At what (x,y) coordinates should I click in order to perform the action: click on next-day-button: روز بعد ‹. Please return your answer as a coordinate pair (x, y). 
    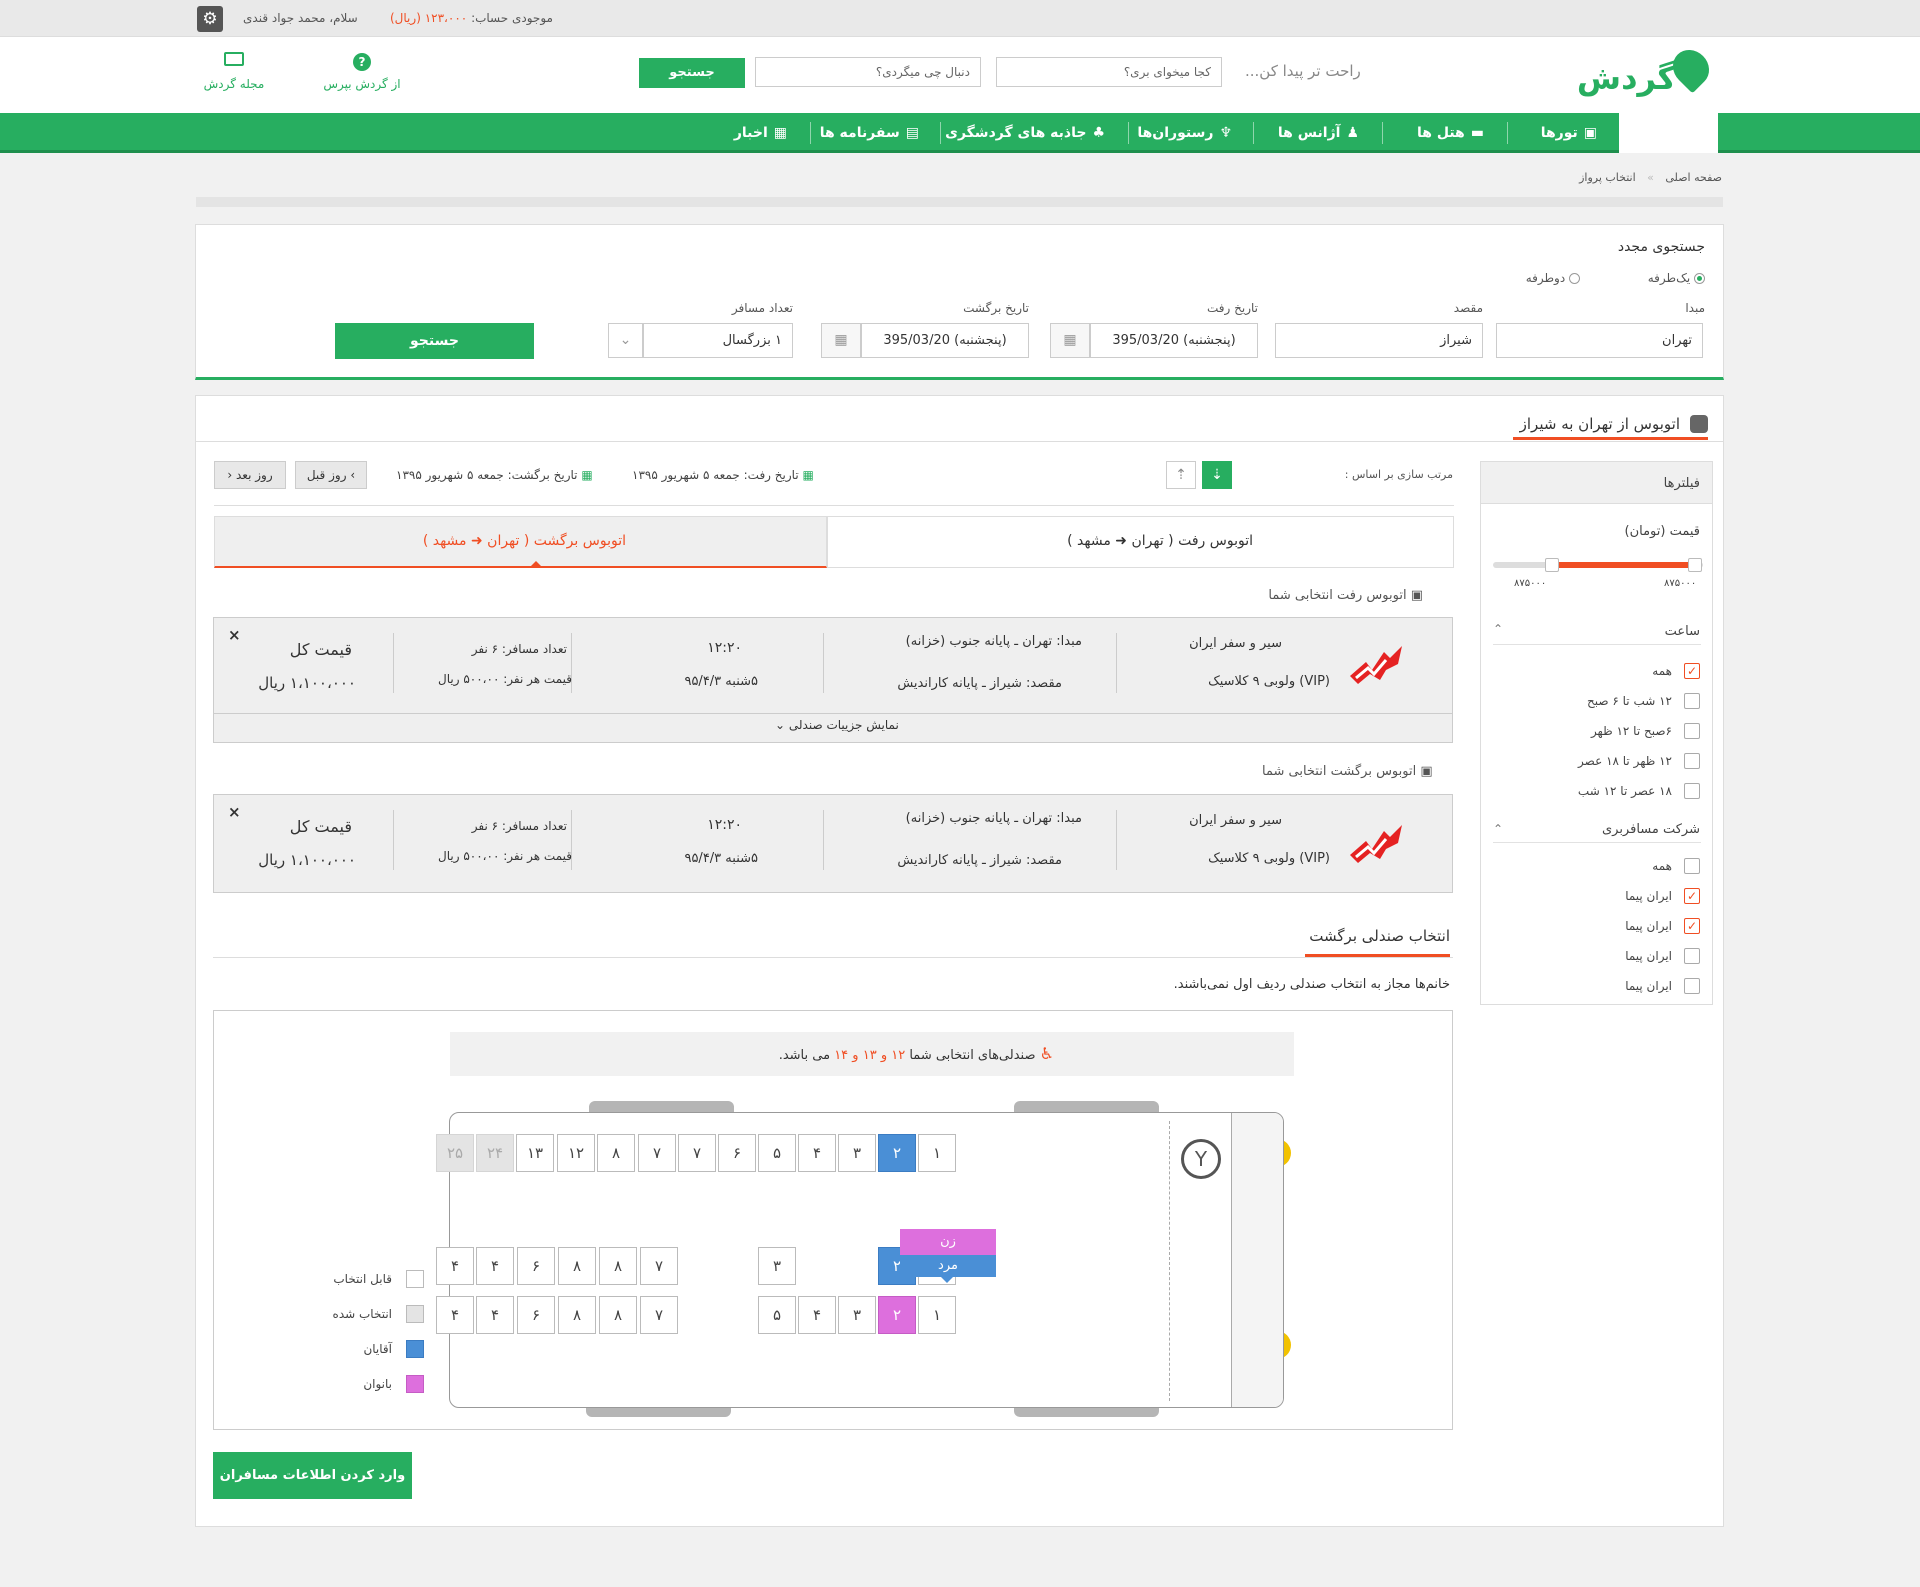
    Looking at the image, I should click on (250, 475).